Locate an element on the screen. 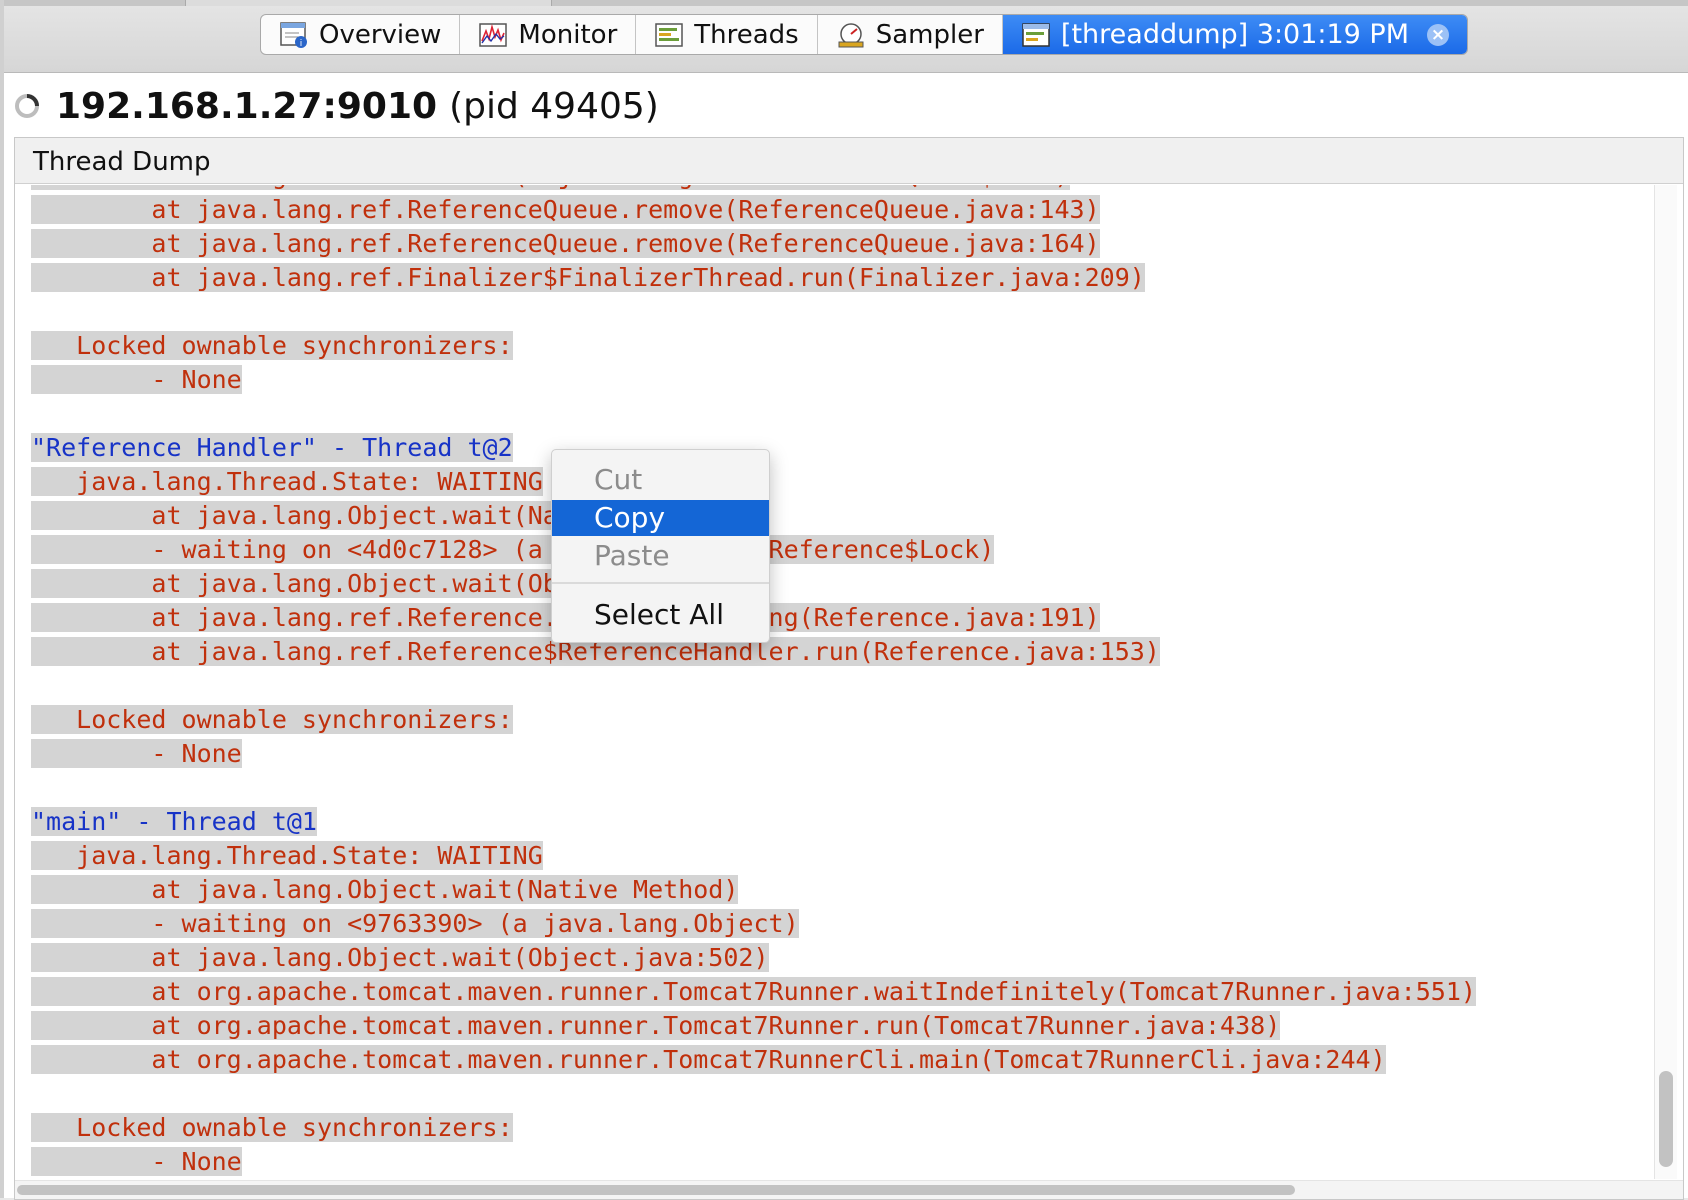 The width and height of the screenshot is (1688, 1200). menu-item-copy: Copy is located at coordinates (660, 518).